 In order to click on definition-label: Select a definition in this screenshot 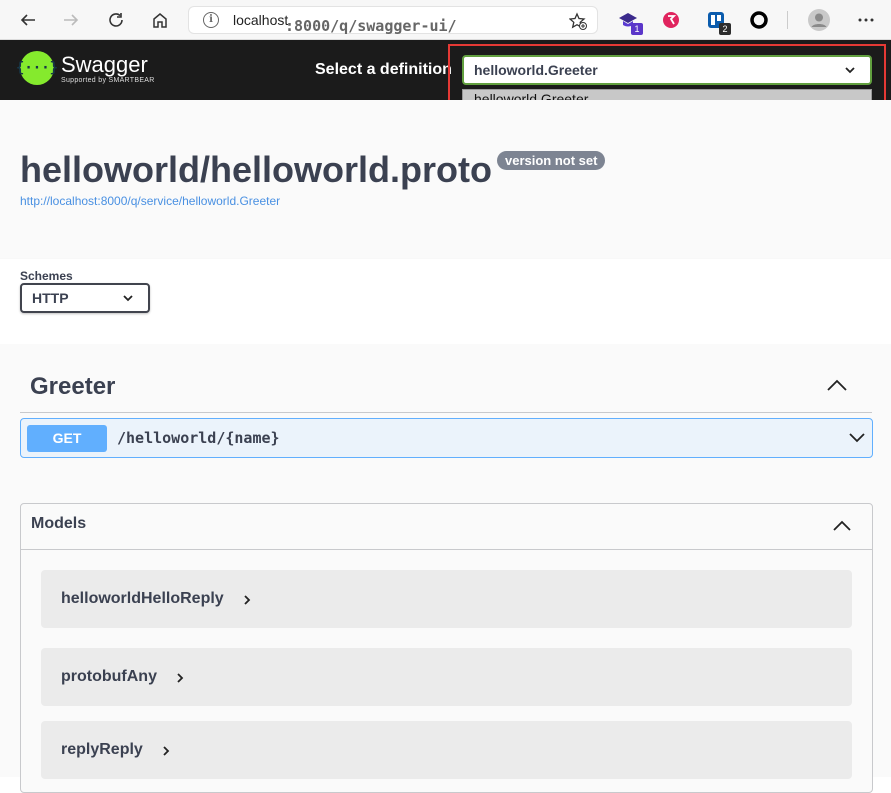, I will do `click(383, 69)`.